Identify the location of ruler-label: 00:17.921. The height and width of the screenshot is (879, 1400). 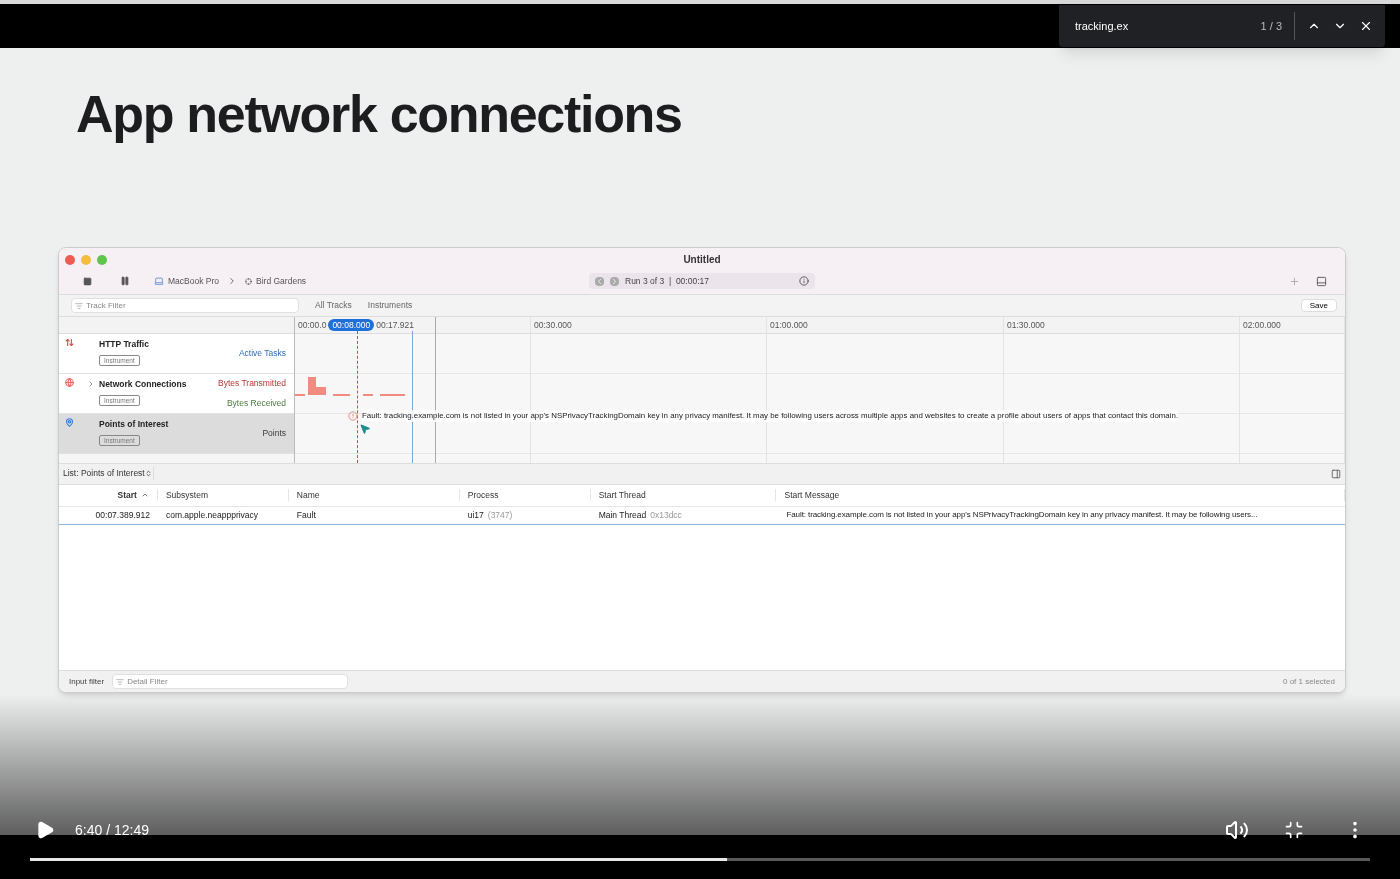
(395, 325).